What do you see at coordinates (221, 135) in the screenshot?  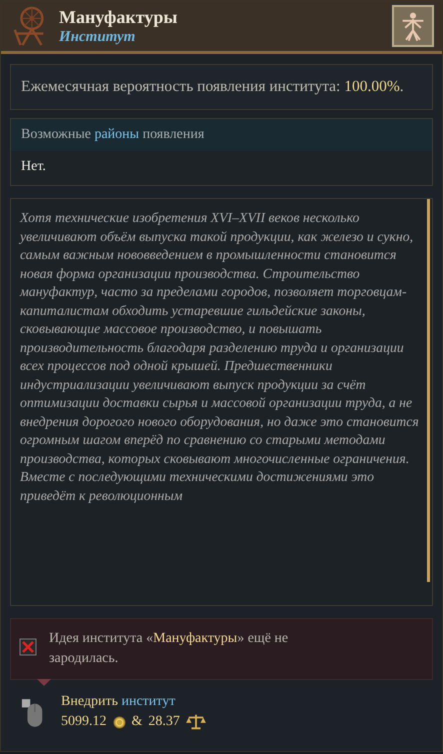 I see `regions-heading: Возможные районы появления` at bounding box center [221, 135].